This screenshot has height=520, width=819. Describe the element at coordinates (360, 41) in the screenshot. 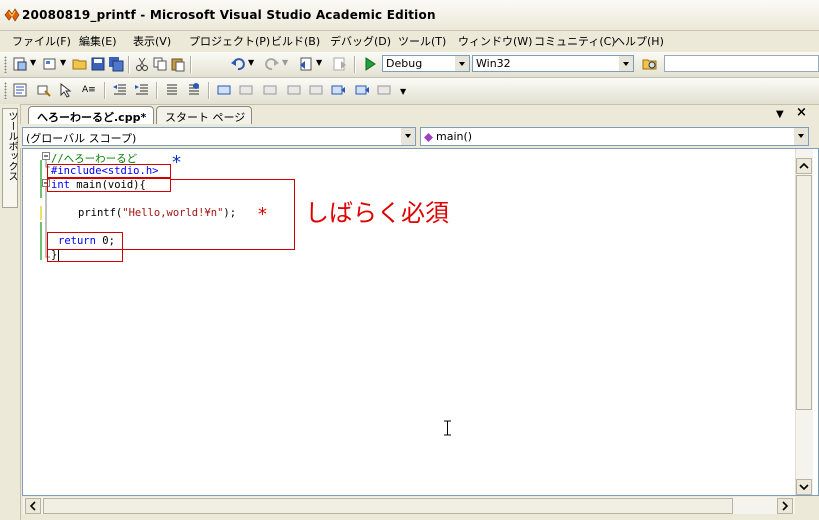

I see `menu-debug: デバッグ(D)` at that location.